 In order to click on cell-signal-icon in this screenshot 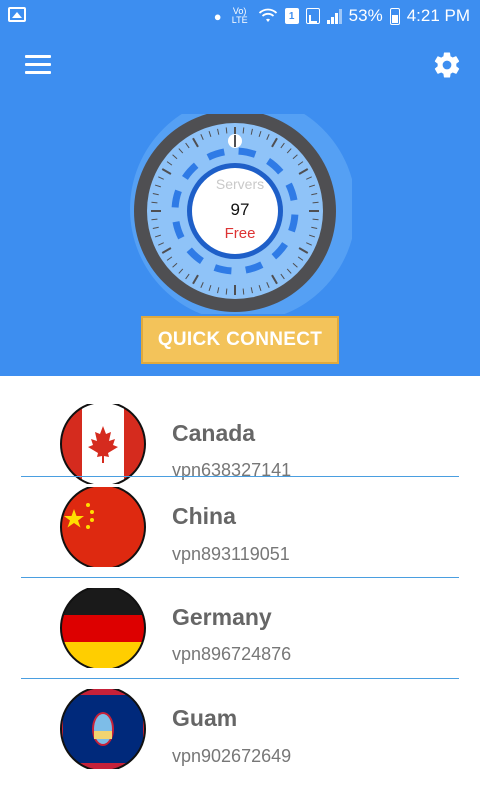, I will do `click(334, 16)`.